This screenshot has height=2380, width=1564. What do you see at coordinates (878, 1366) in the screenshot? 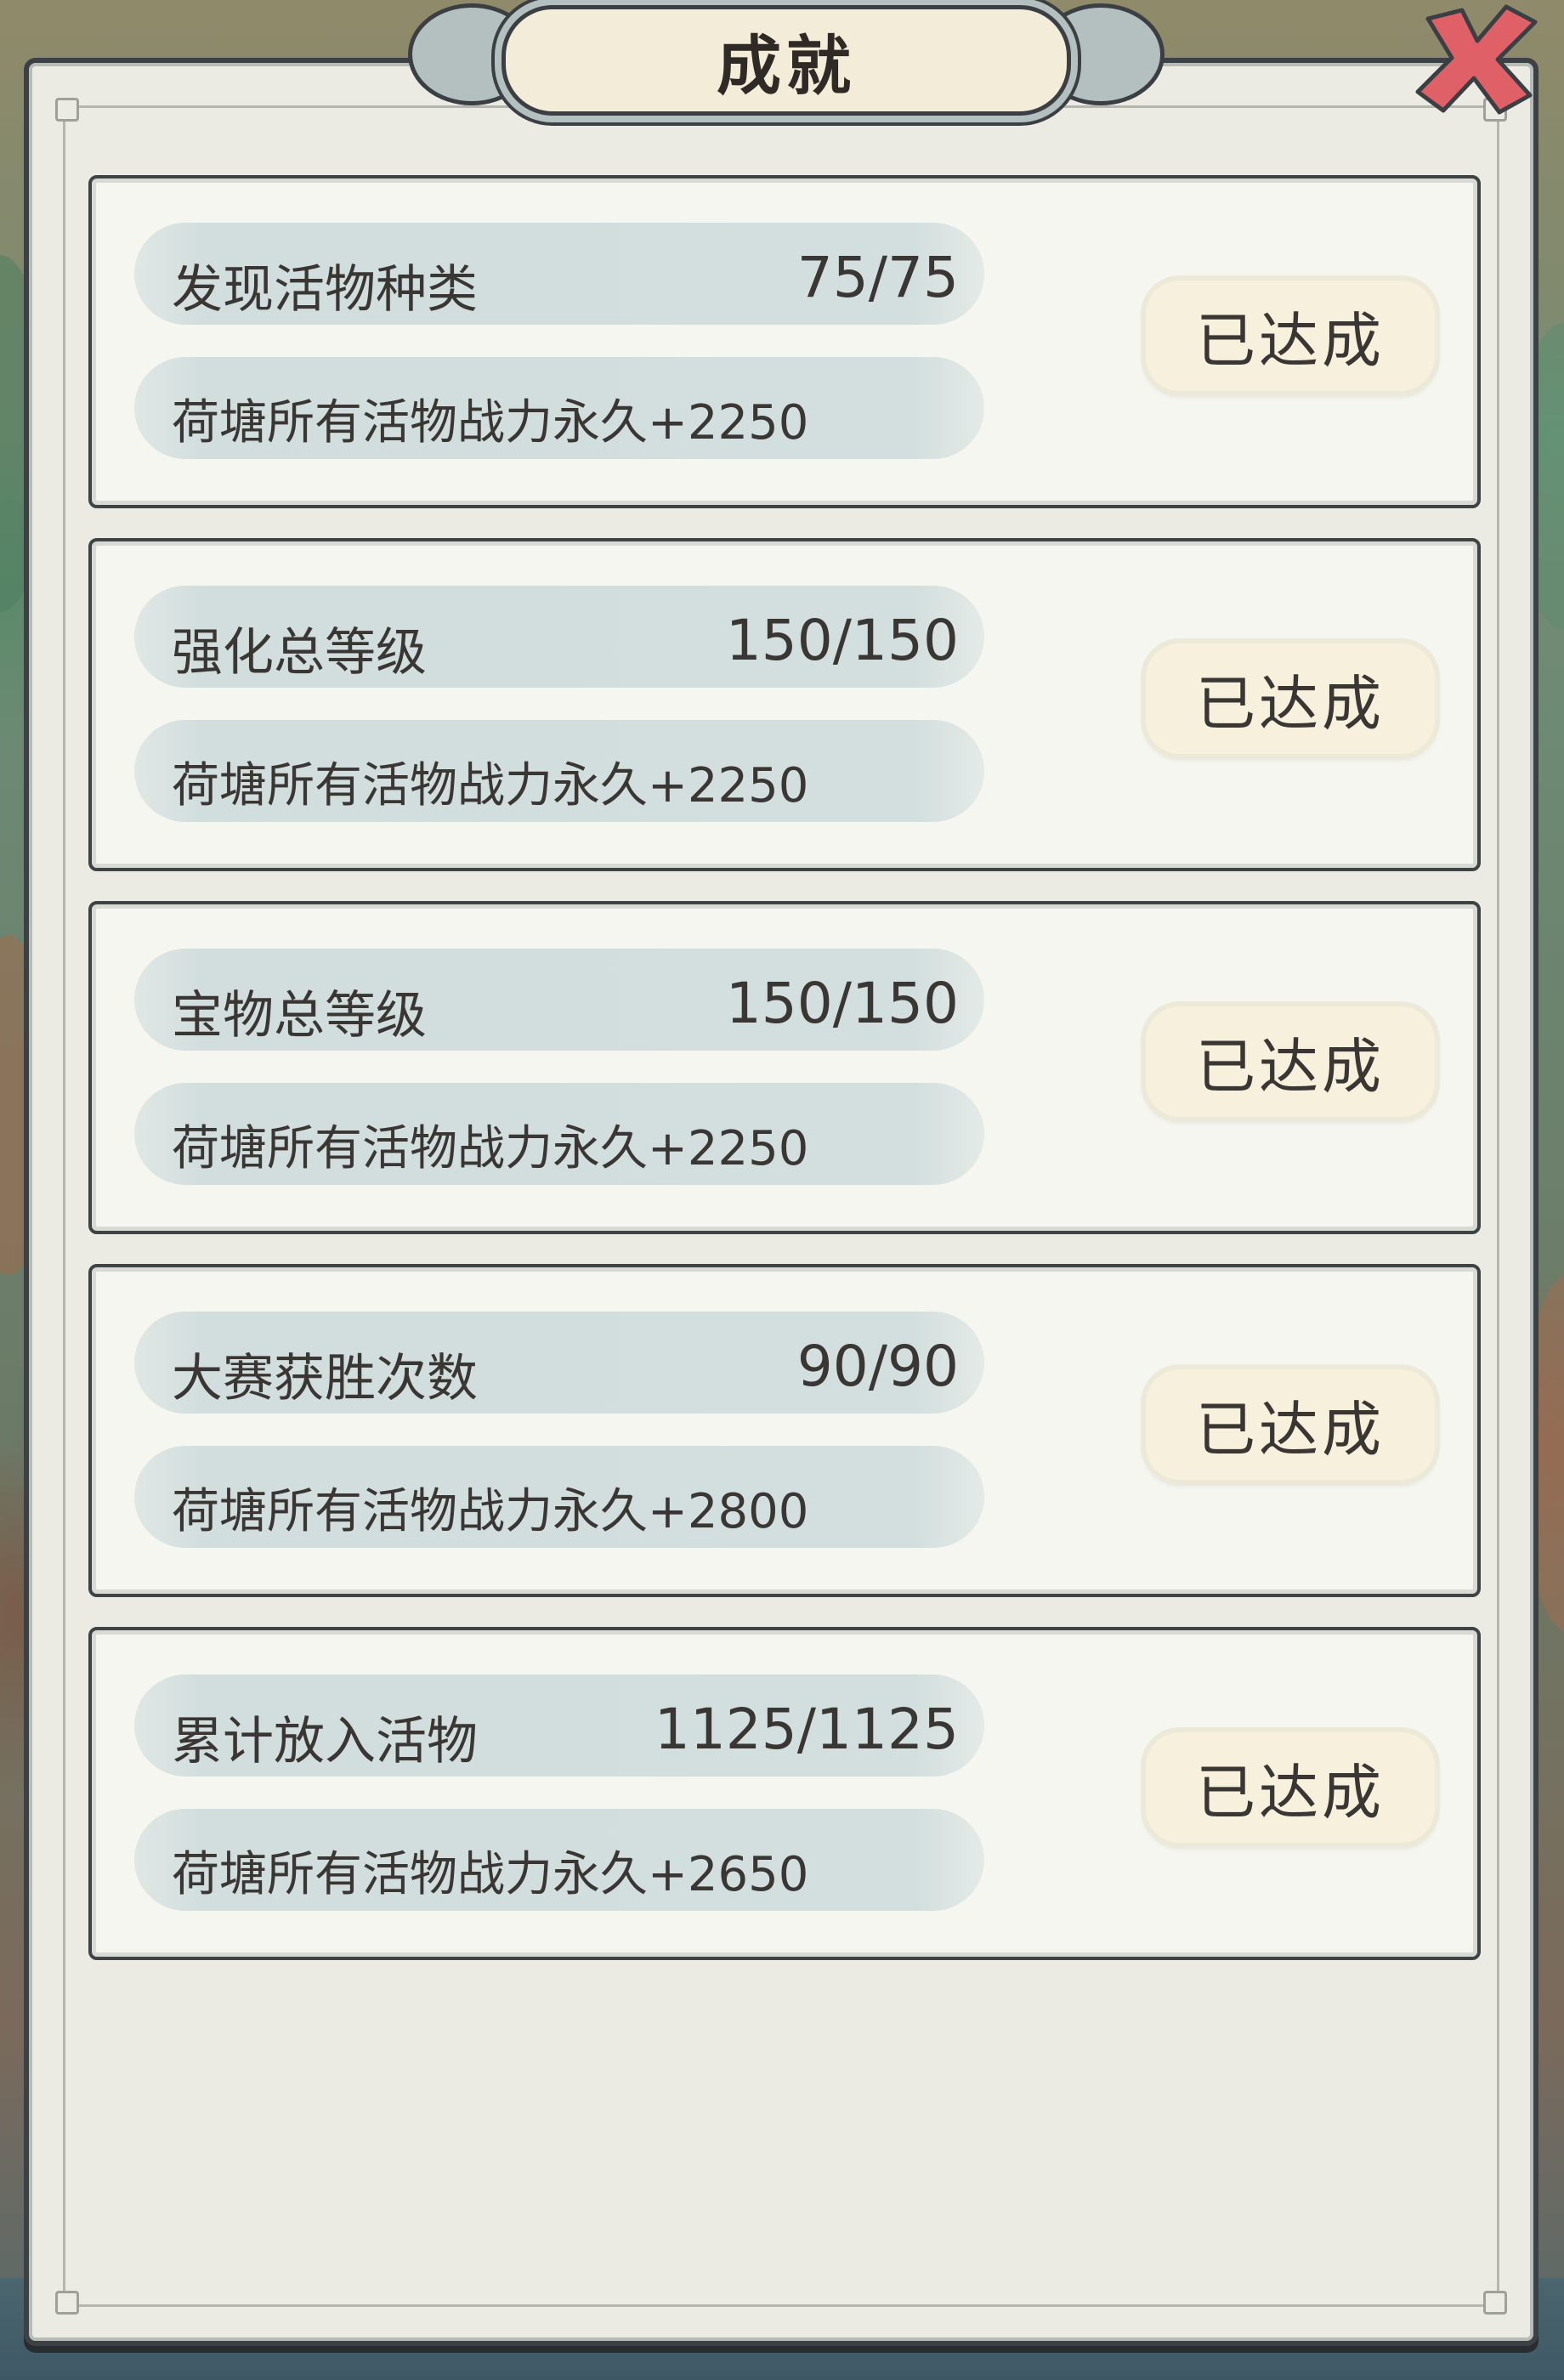
I see `condition-progress: 90/90` at bounding box center [878, 1366].